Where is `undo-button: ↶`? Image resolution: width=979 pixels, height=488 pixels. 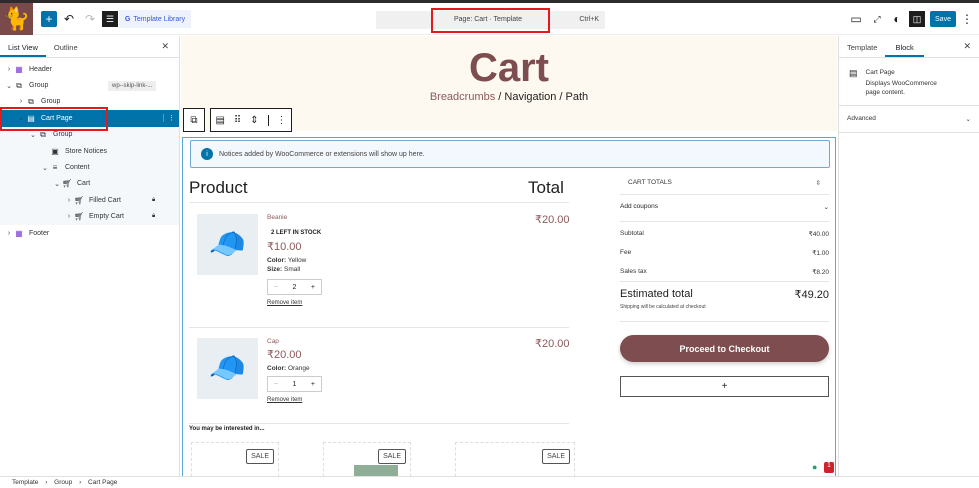 undo-button: ↶ is located at coordinates (69, 19).